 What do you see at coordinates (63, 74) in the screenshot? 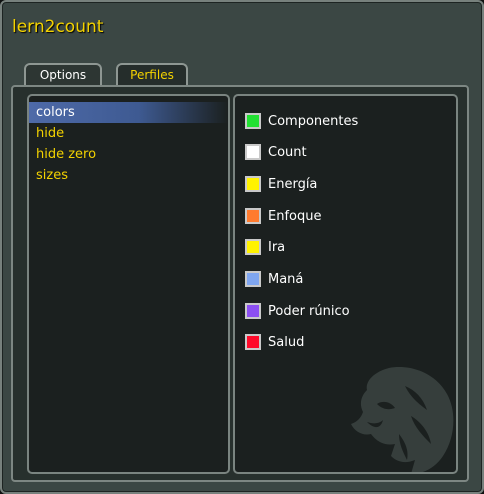
I see `tab-options: Options` at bounding box center [63, 74].